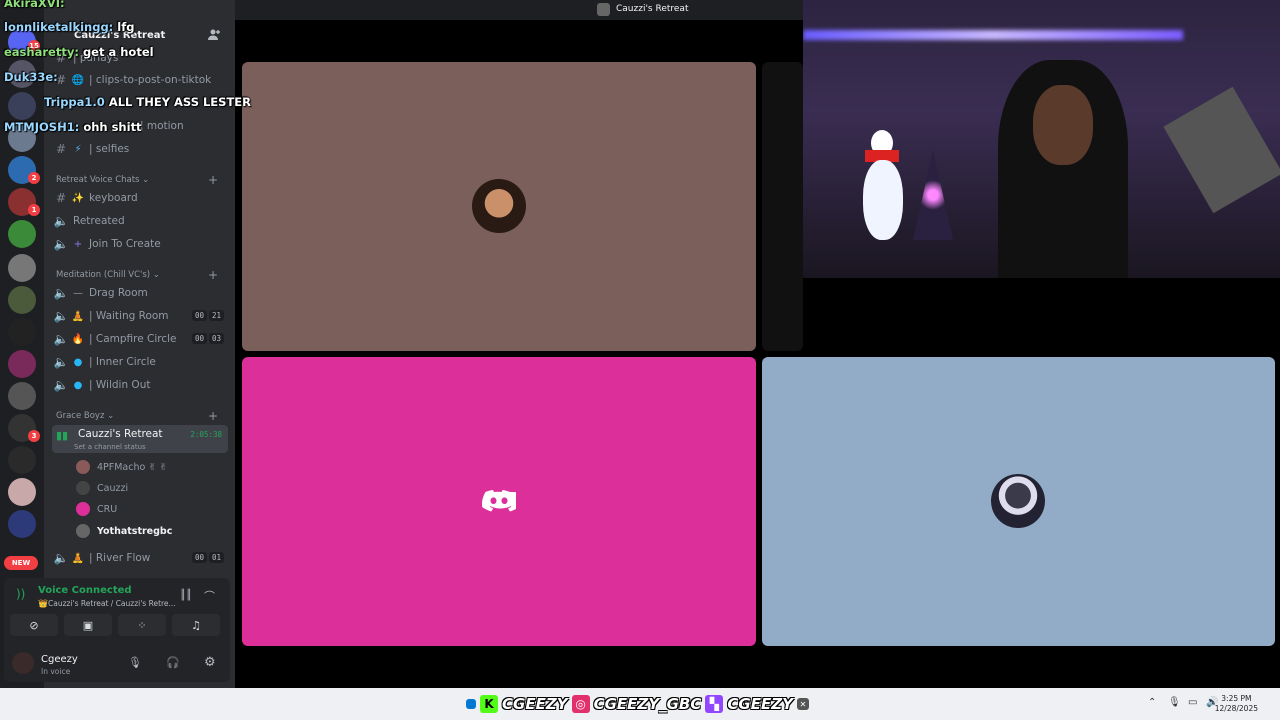 The height and width of the screenshot is (720, 1280). Describe the element at coordinates (933, 195) in the screenshot. I see `christmas-tree` at that location.